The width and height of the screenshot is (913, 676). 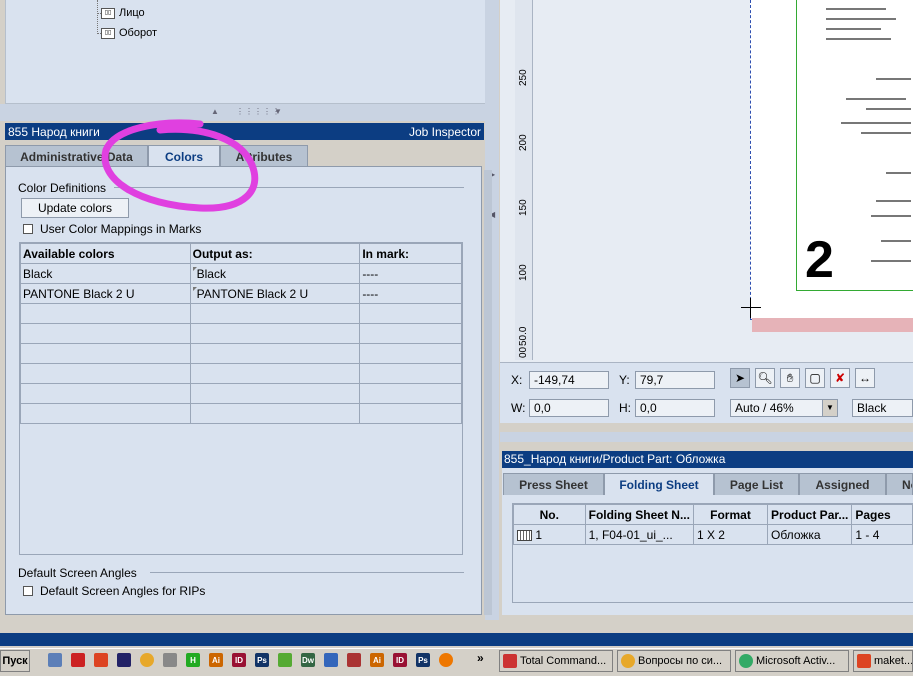 I want to click on available-color-cell: Black, so click(x=105, y=273).